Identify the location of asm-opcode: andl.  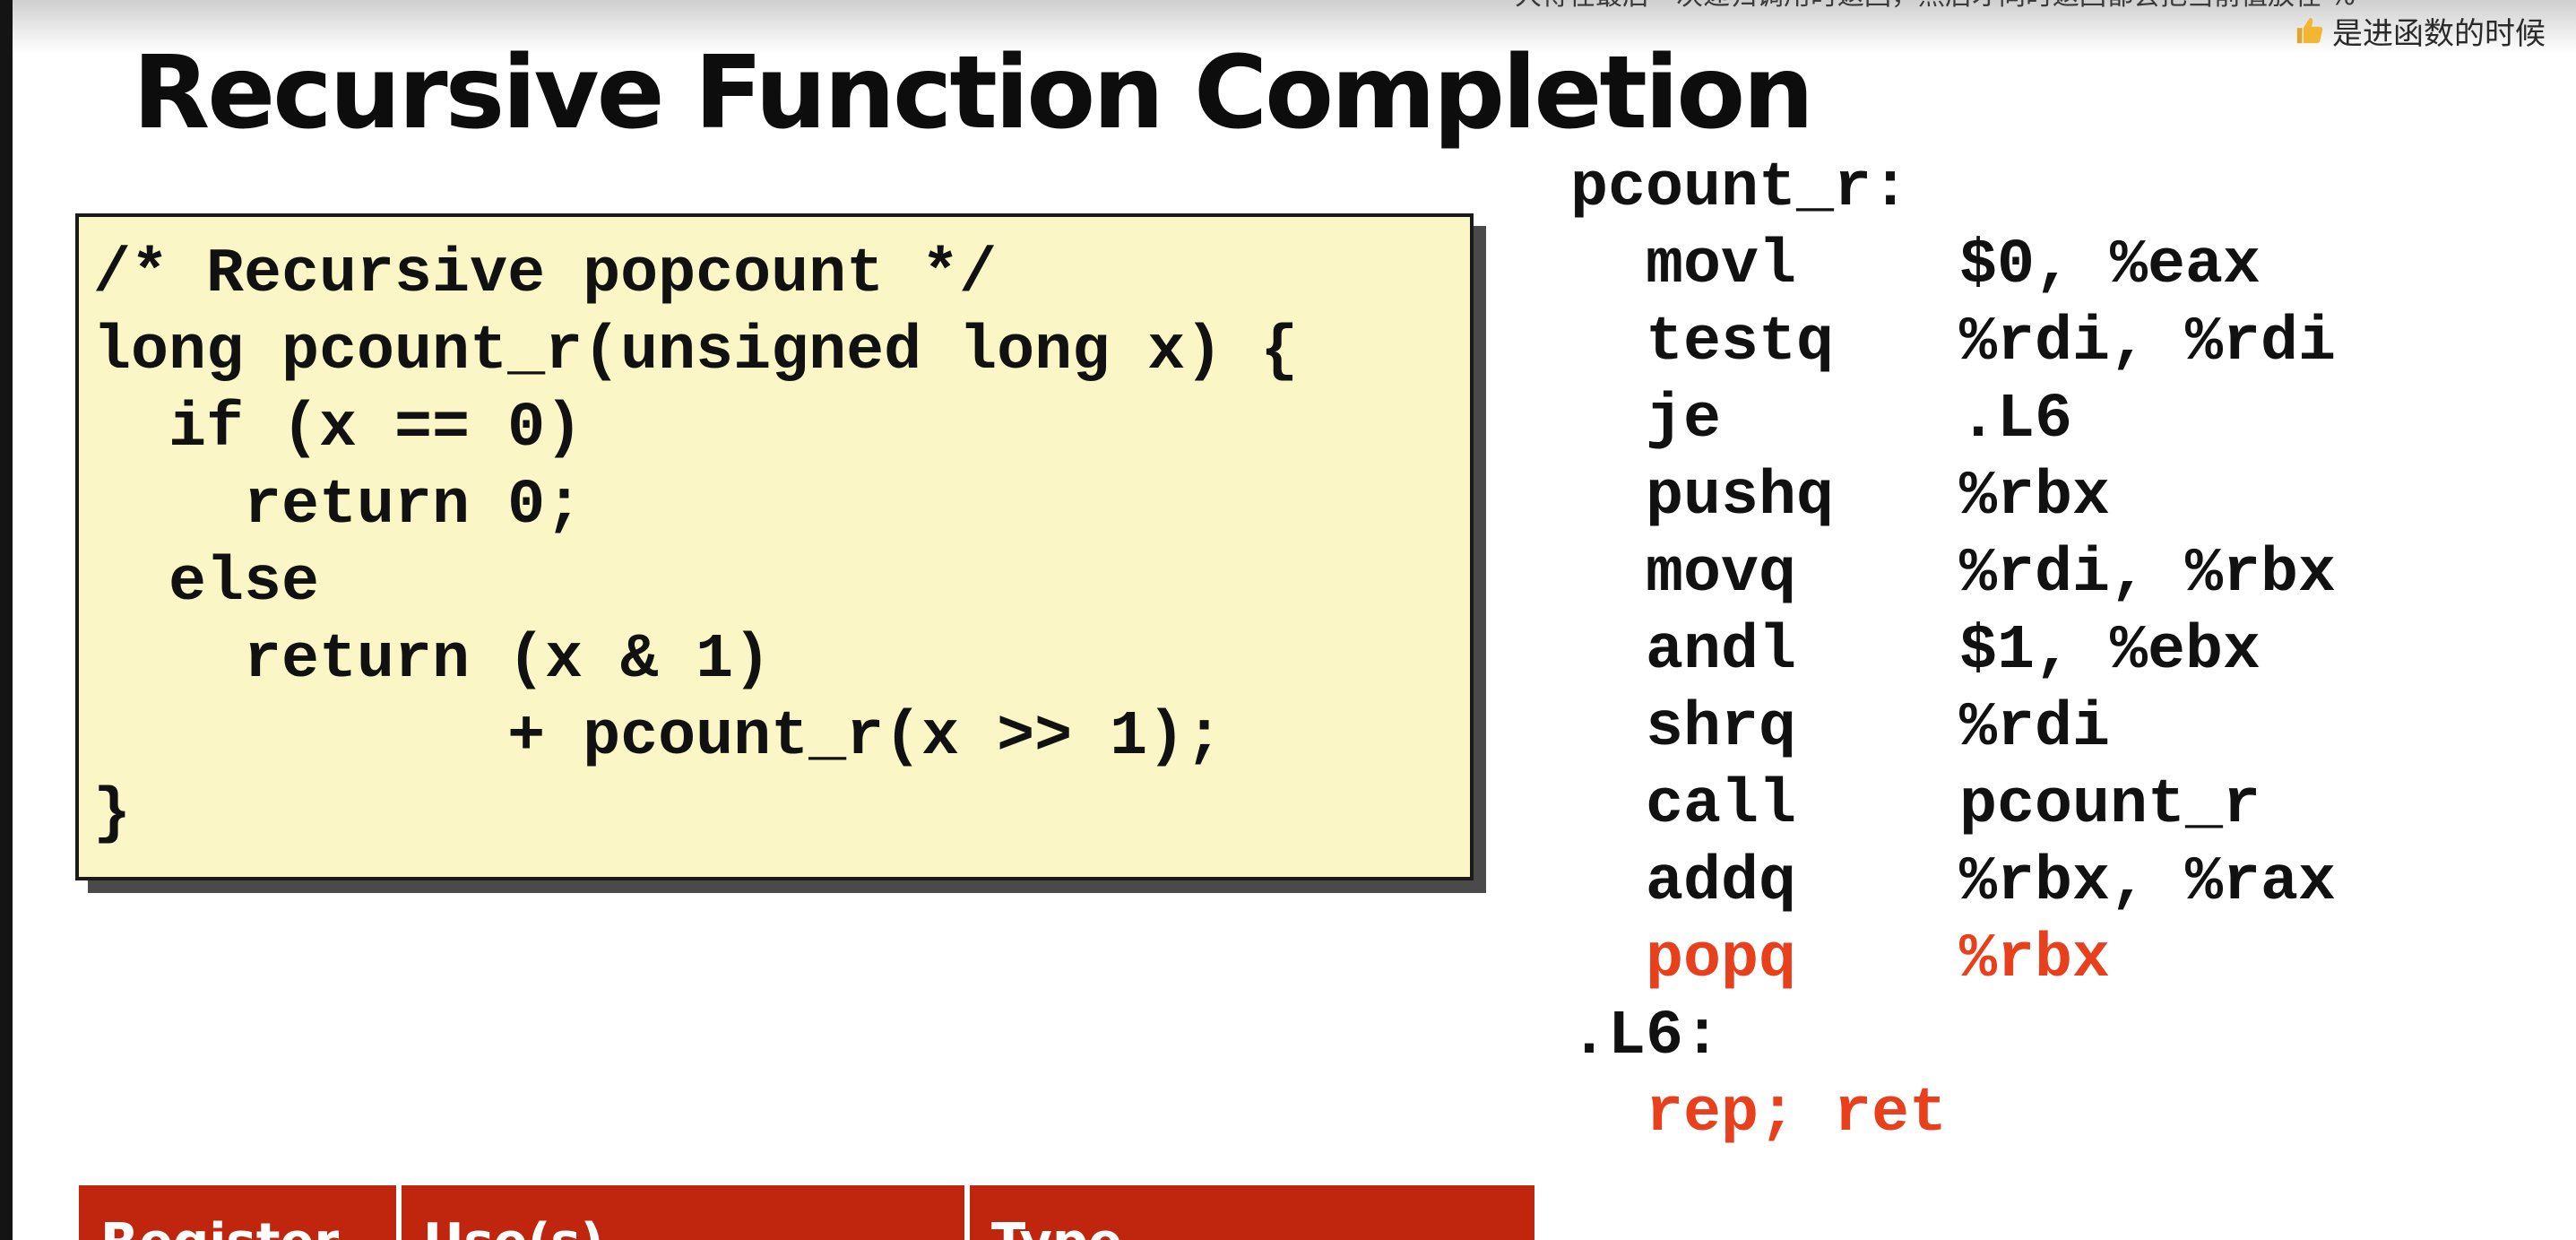
(1721, 651).